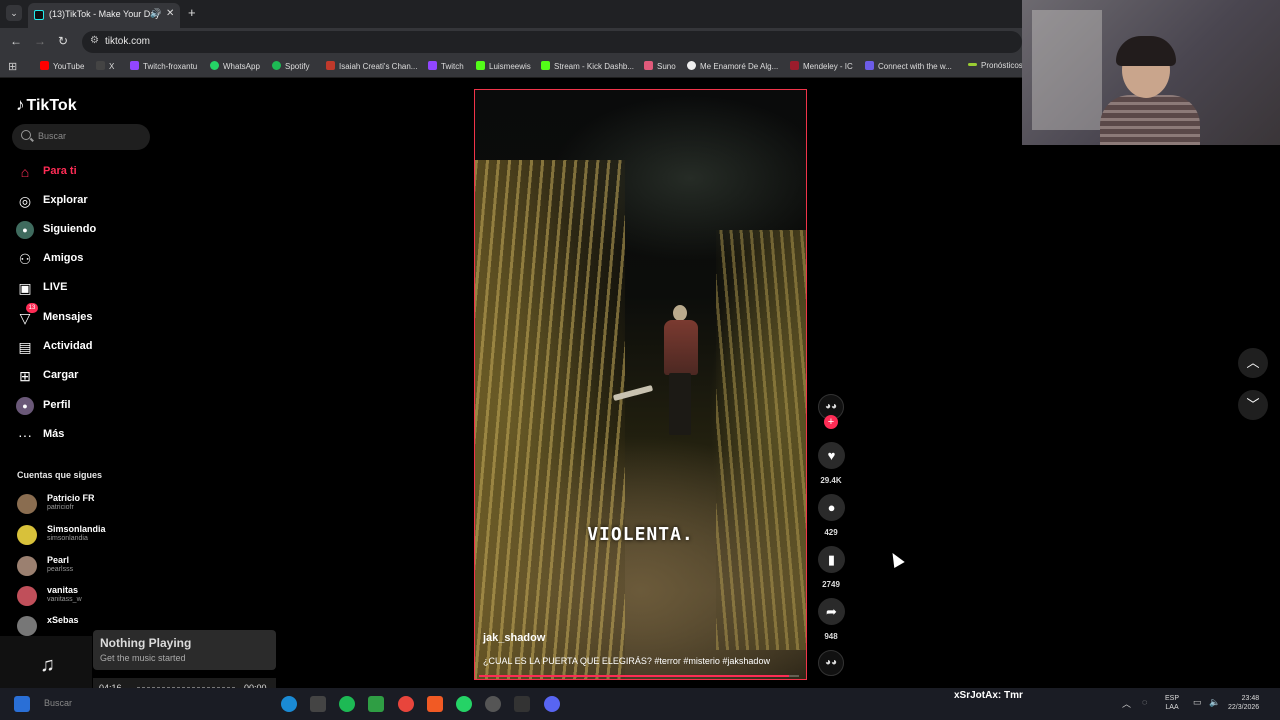 This screenshot has width=1280, height=720. I want to click on address-bar: ⚙ tiktok.com, so click(552, 42).